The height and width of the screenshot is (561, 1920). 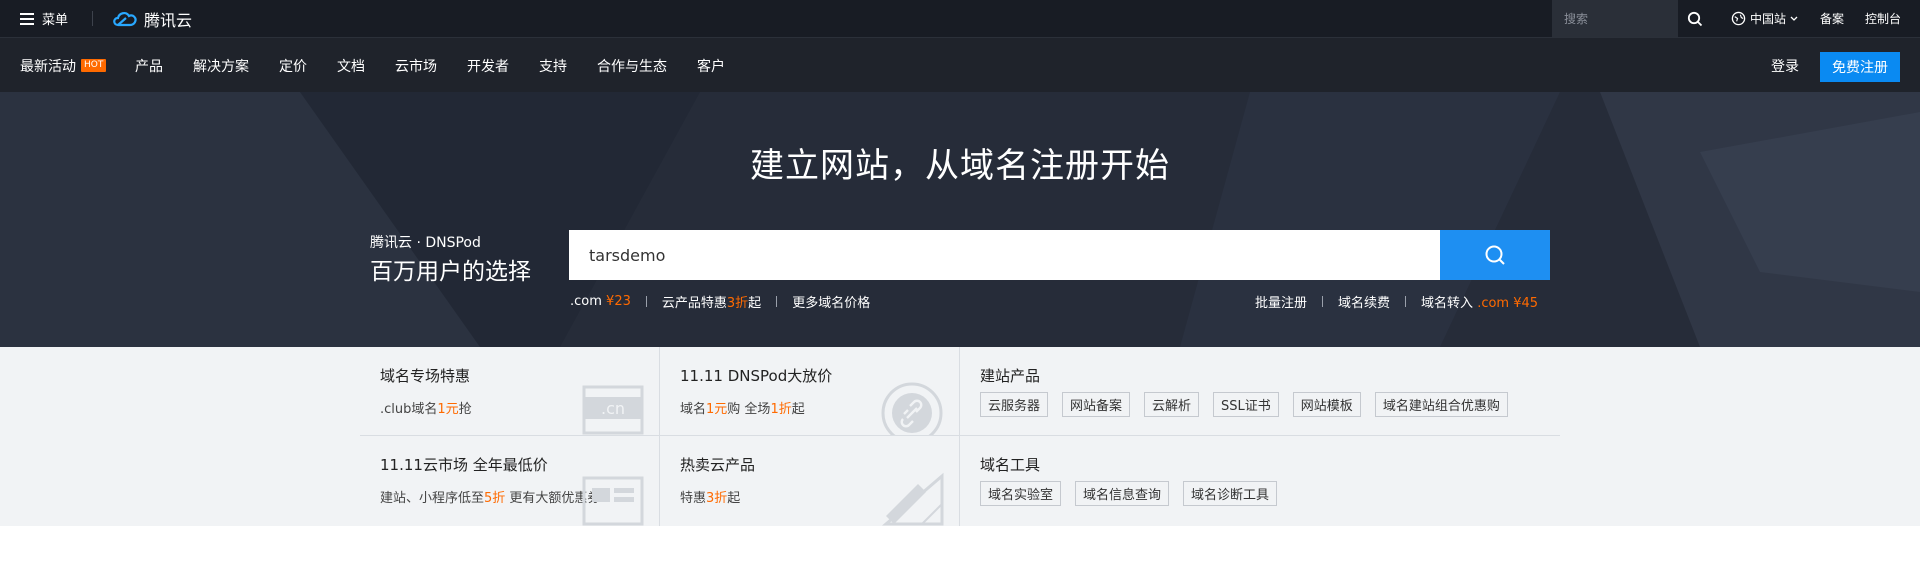 What do you see at coordinates (960, 166) in the screenshot?
I see `hero-title: 建立网站，从域名注册开始` at bounding box center [960, 166].